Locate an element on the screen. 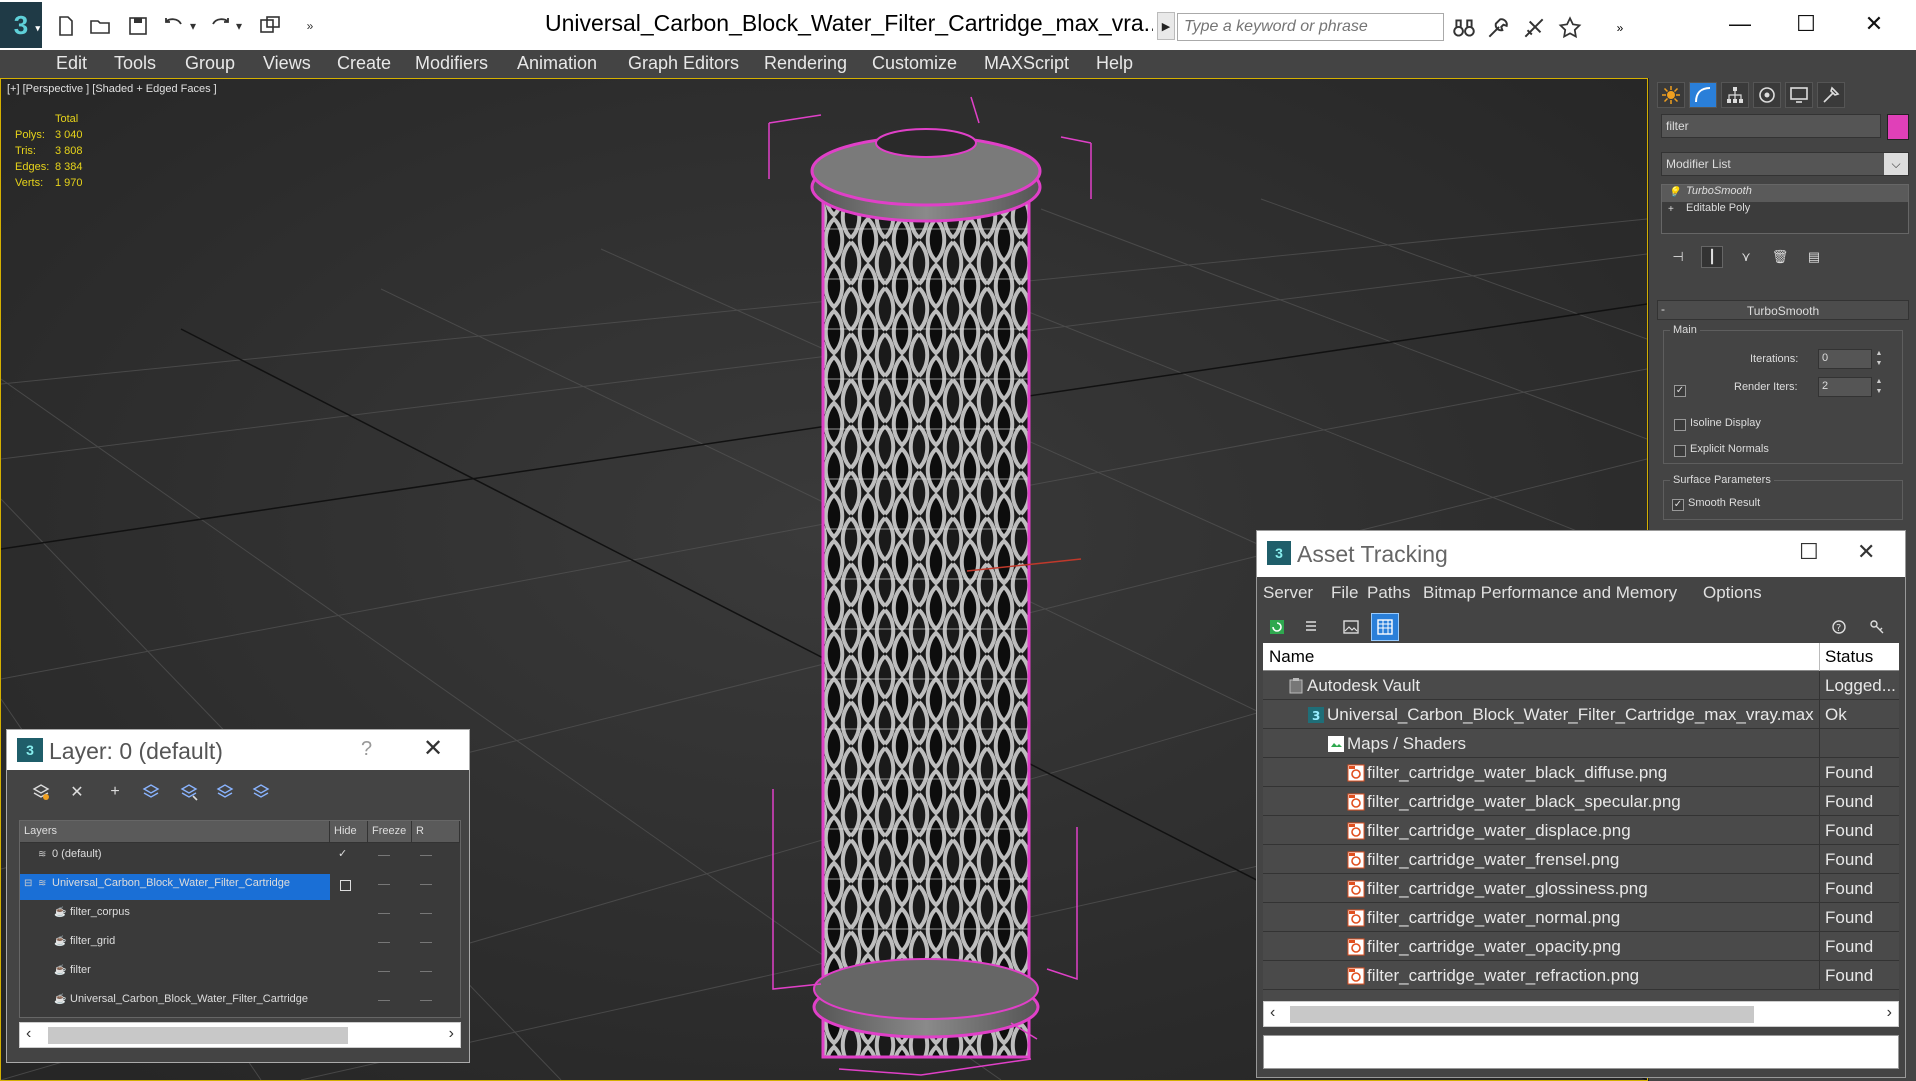 The height and width of the screenshot is (1081, 1916). explicit-normals-checkbox is located at coordinates (1680, 451).